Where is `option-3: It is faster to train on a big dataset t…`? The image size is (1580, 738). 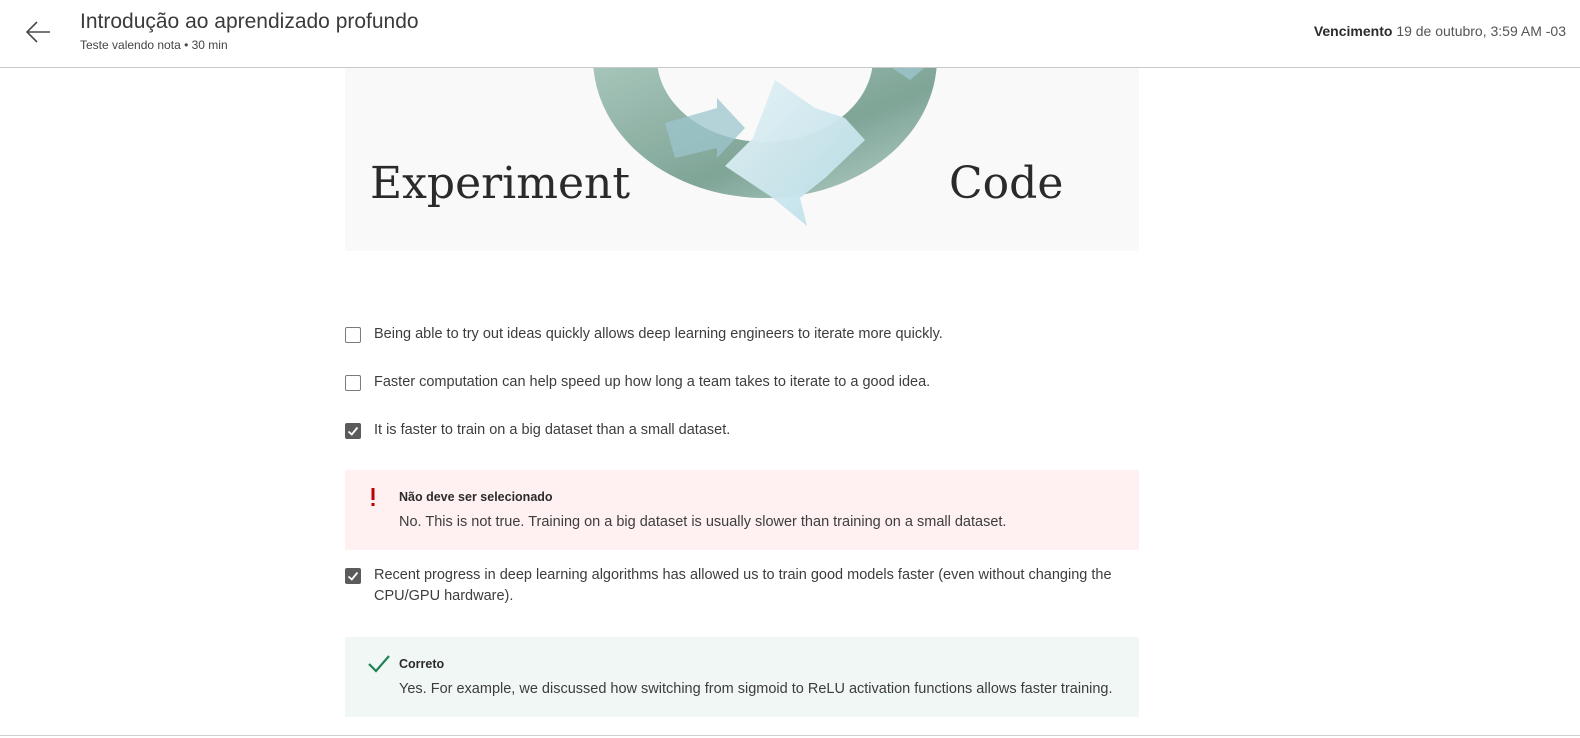 option-3: It is faster to train on a big dataset t… is located at coordinates (739, 431).